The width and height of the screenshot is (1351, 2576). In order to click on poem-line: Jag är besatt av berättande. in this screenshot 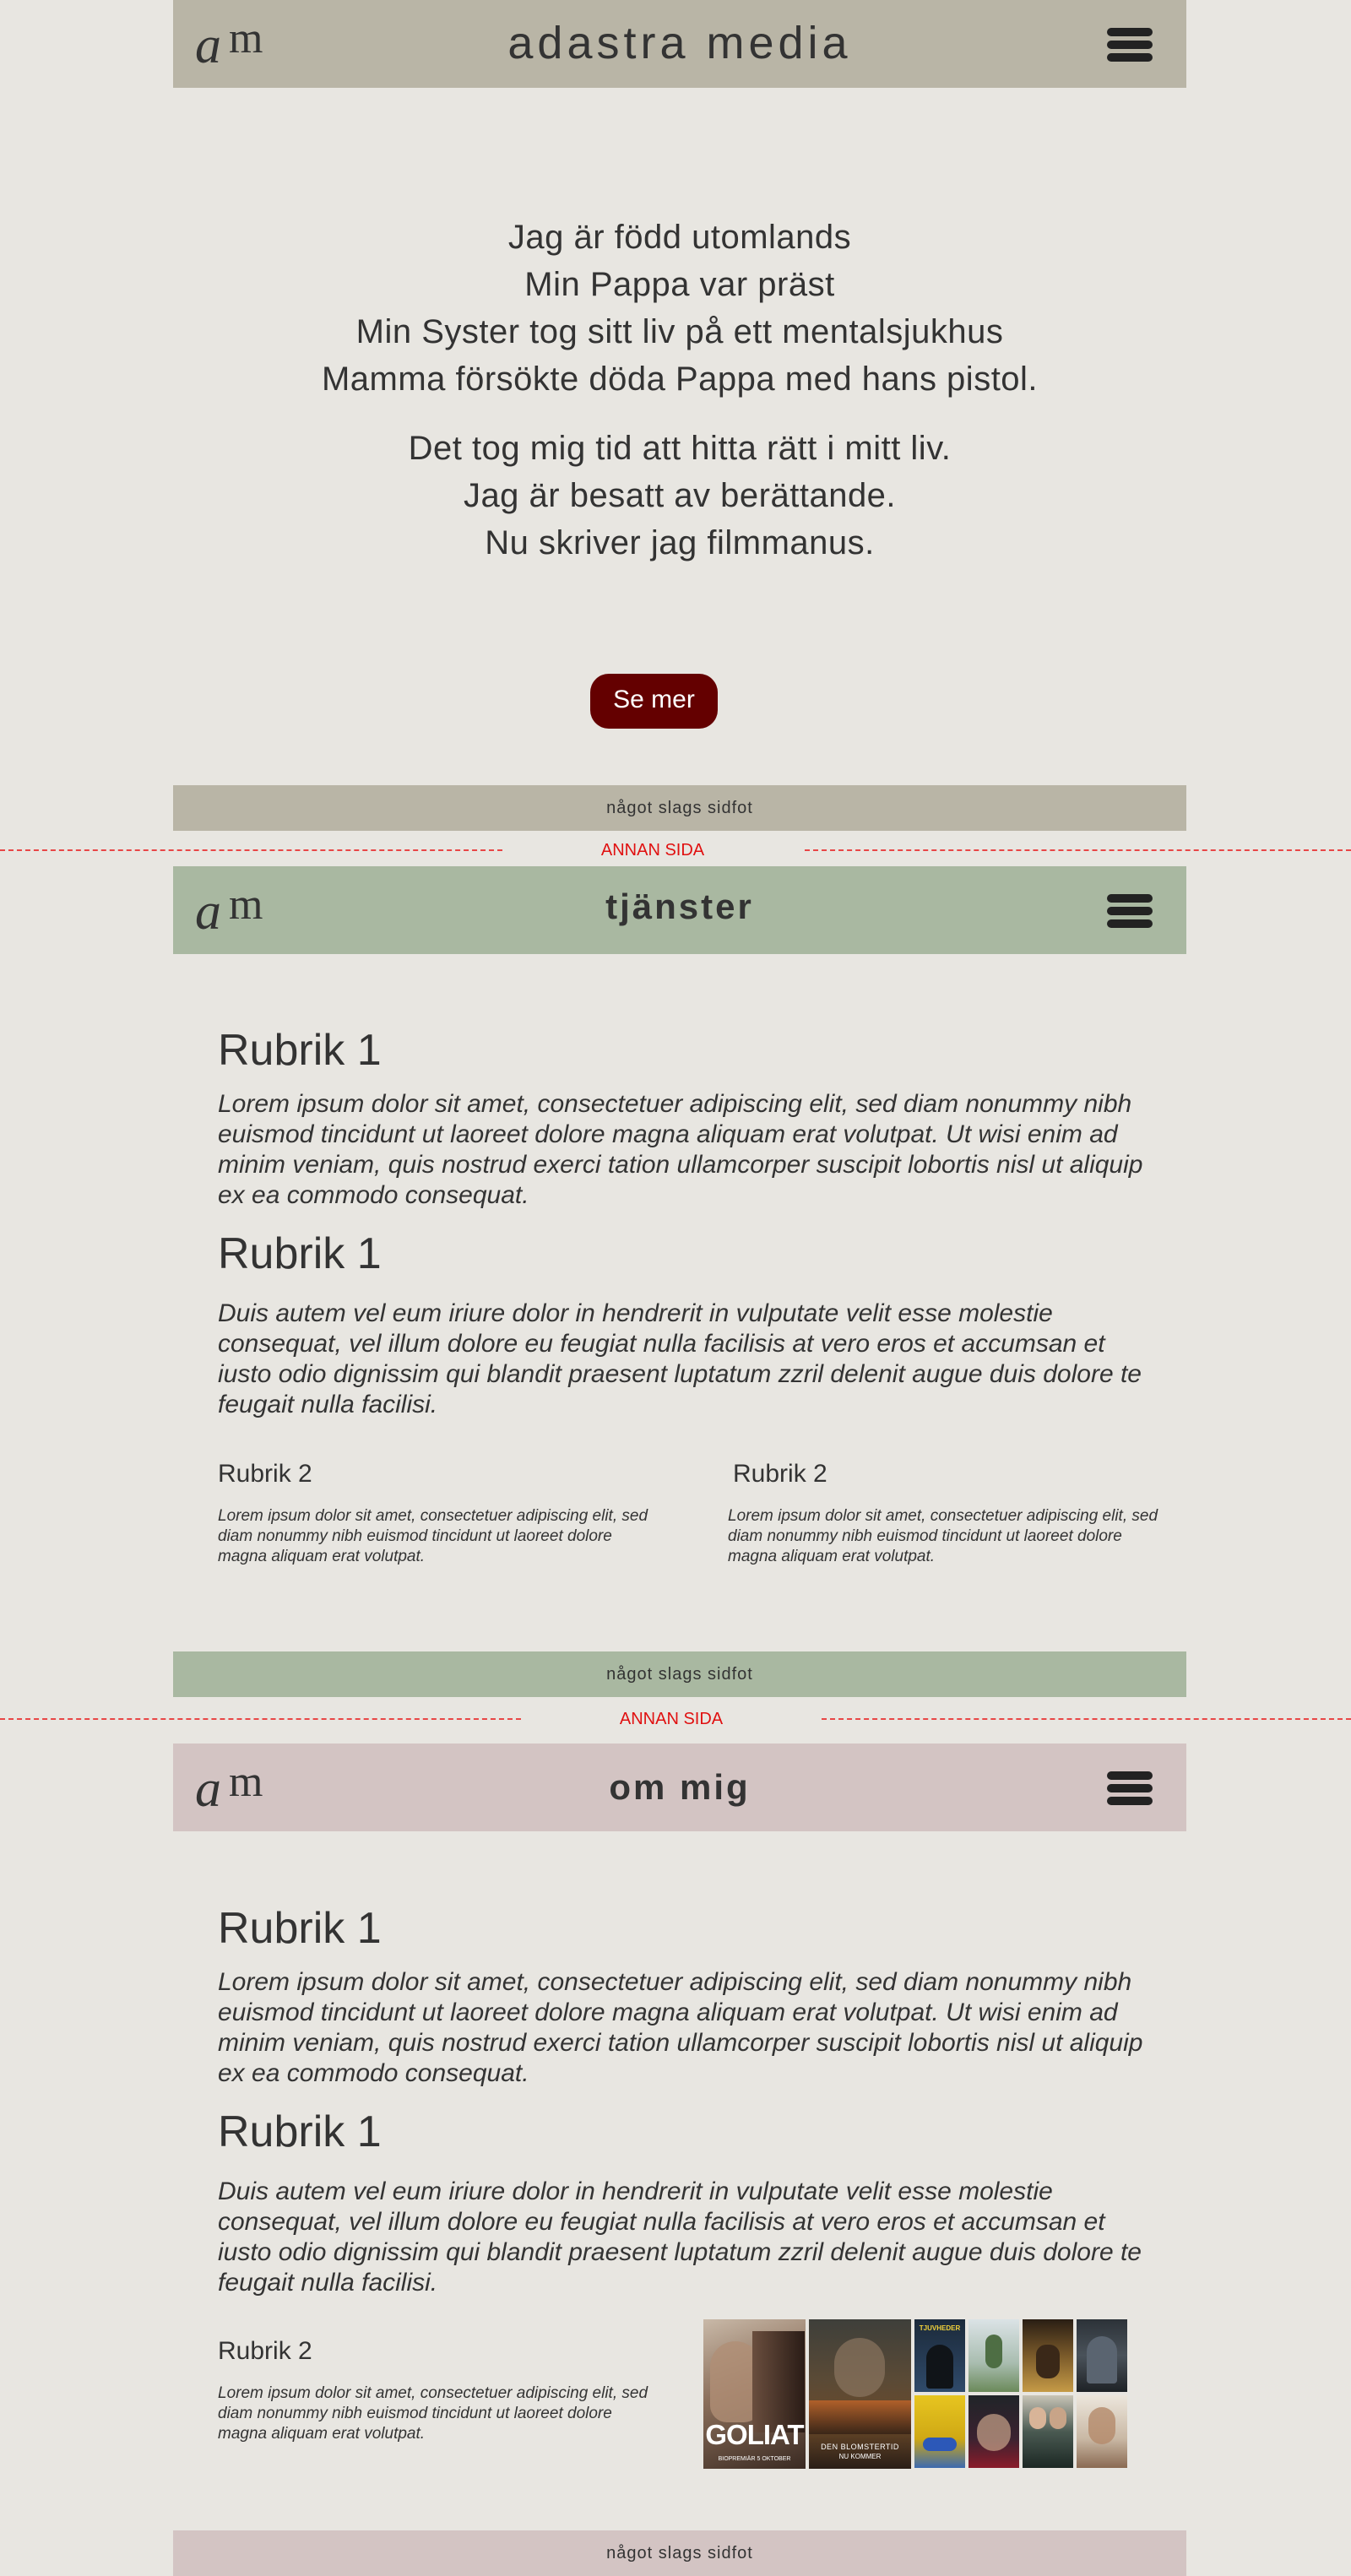, I will do `click(680, 495)`.